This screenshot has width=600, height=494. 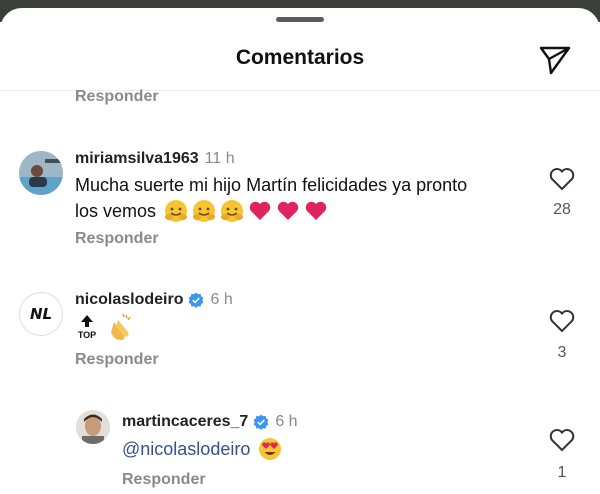 I want to click on username-text: nicolaslodeiro, so click(x=129, y=300).